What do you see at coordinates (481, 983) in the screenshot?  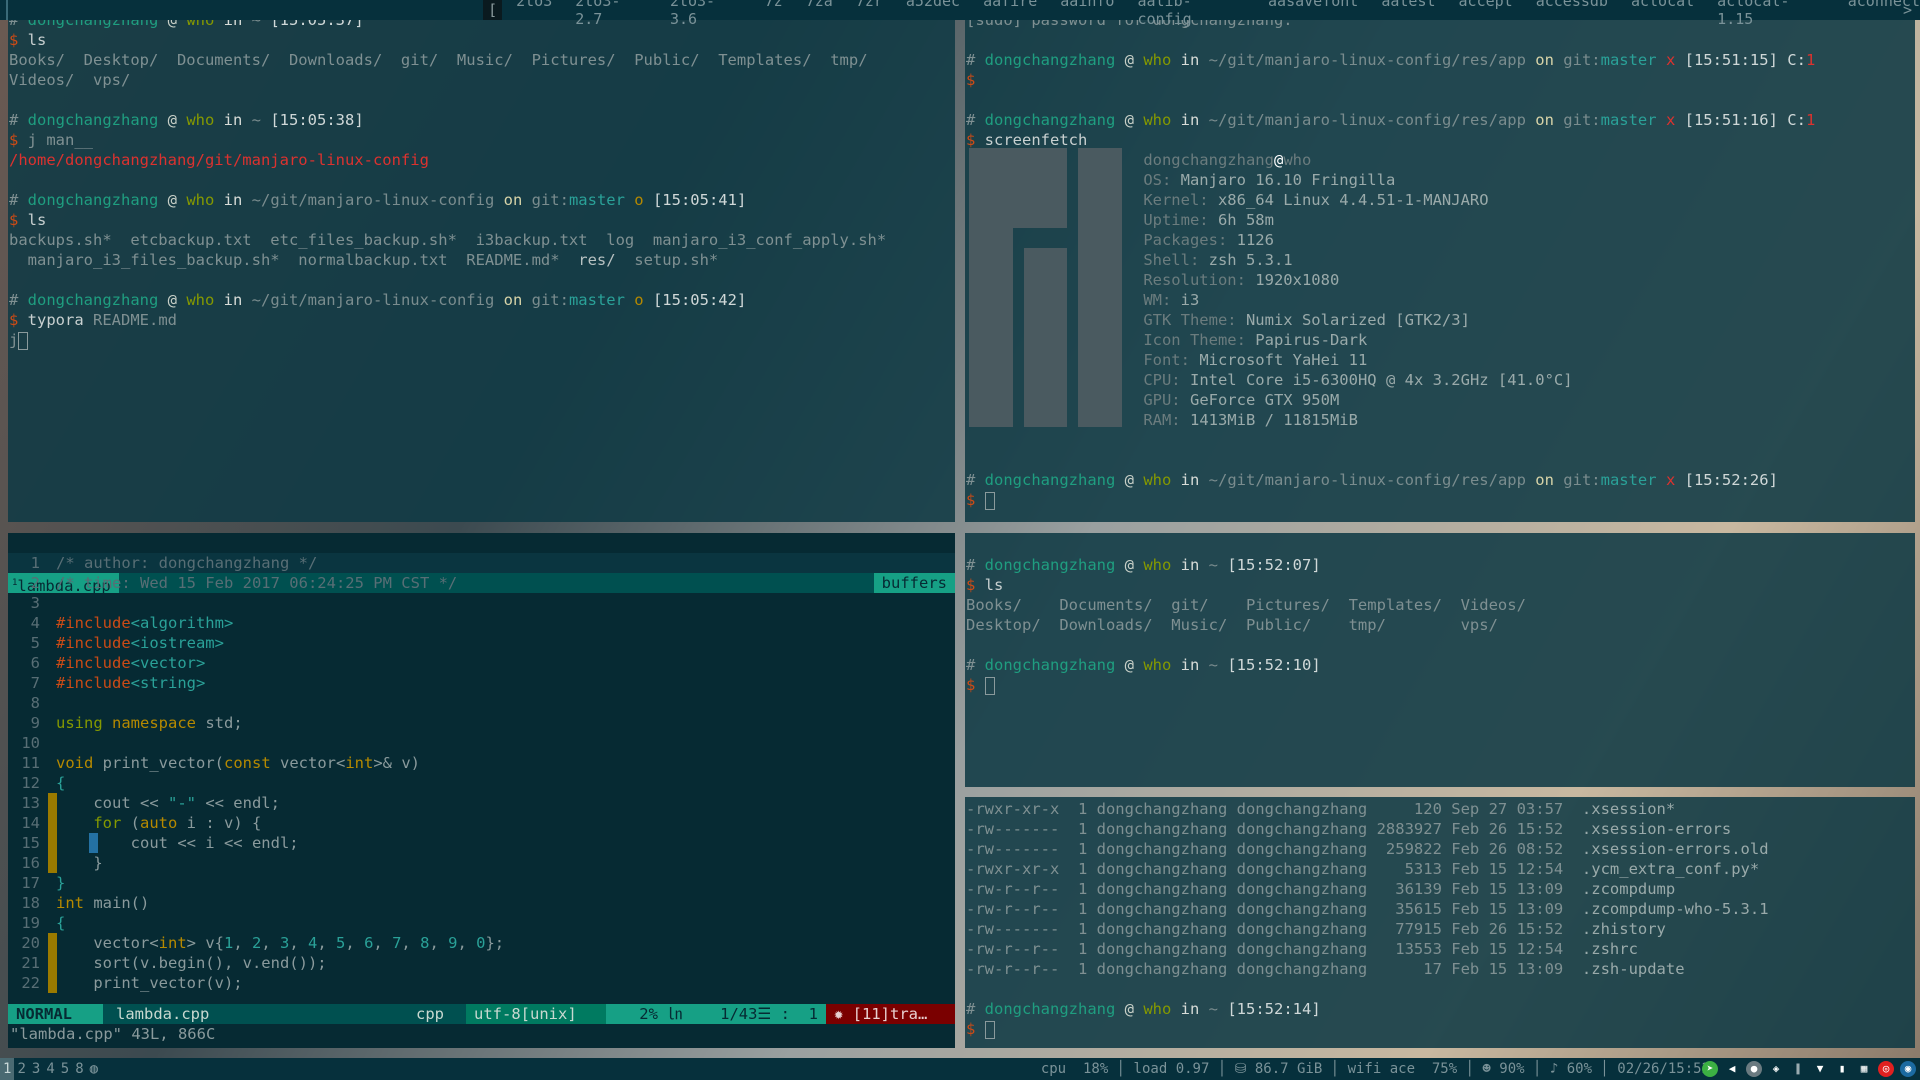 I see `code-line: 22 print_vector(v);` at bounding box center [481, 983].